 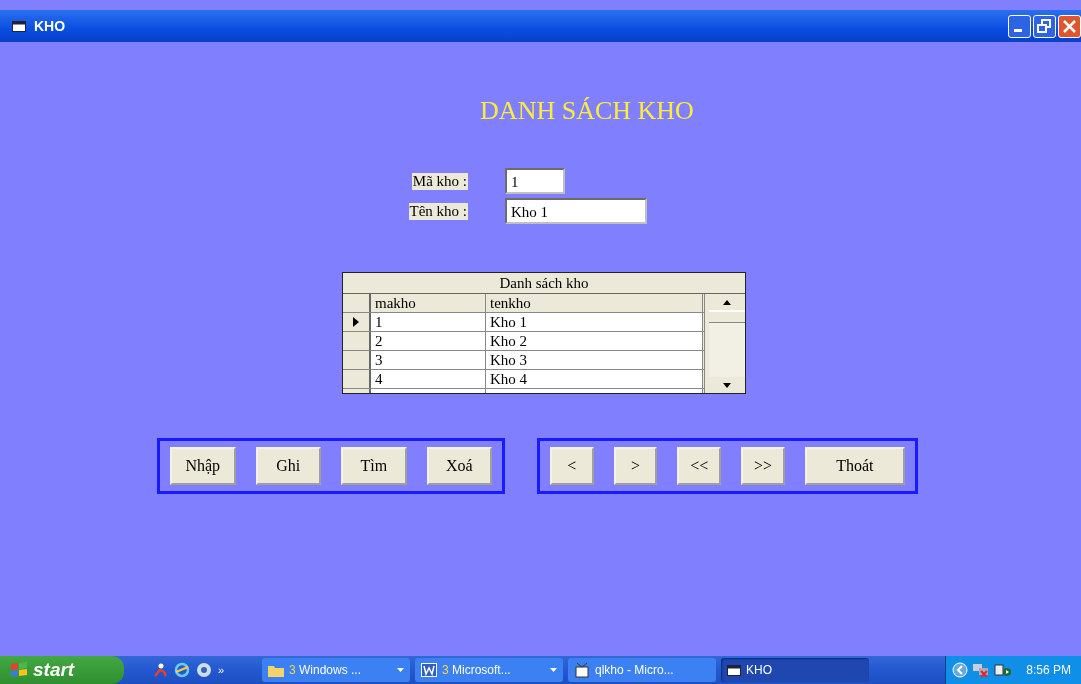 I want to click on network-icon, so click(x=981, y=670).